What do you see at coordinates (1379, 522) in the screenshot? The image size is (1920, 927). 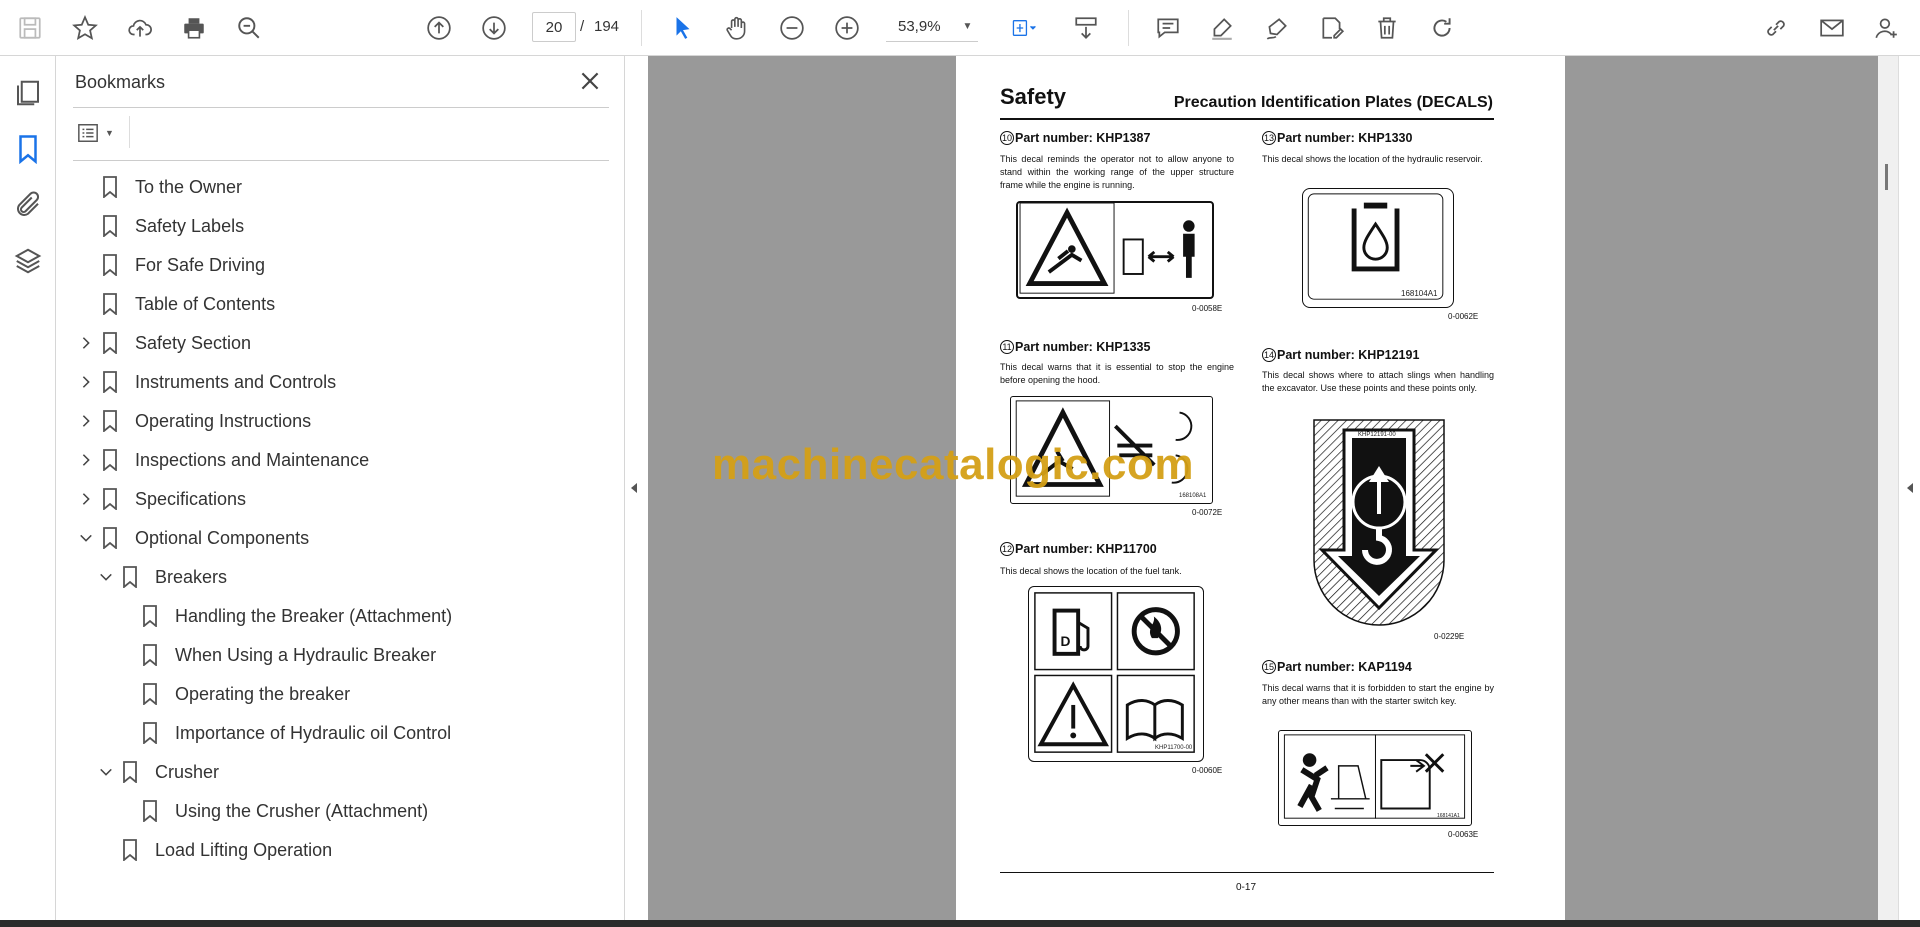 I see `decal-image-khp12191: KHP12191-00` at bounding box center [1379, 522].